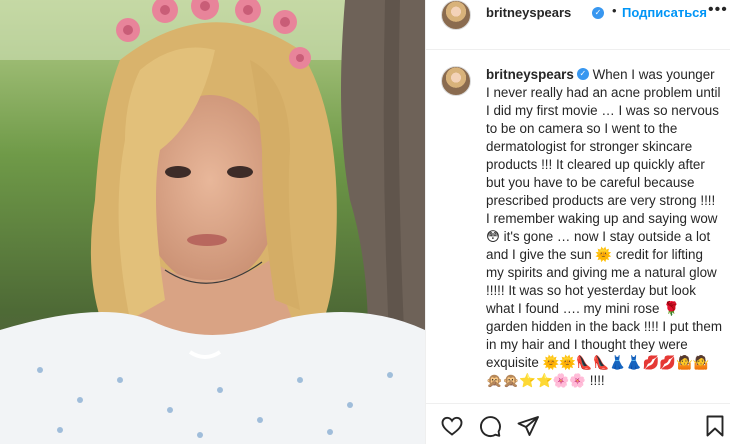 The image size is (730, 444). Describe the element at coordinates (578, 25) in the screenshot. I see `post-header: britneyspears ✓ • Подписаться •••` at that location.